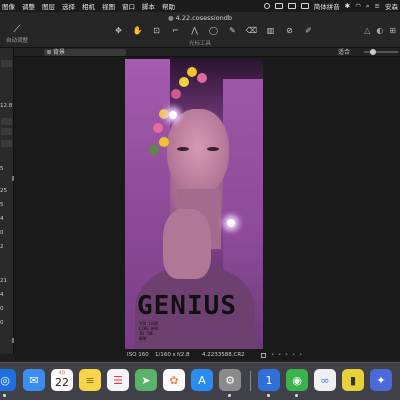 The image size is (400, 400). I want to click on shutter-value: 1/160 s, so click(165, 355).